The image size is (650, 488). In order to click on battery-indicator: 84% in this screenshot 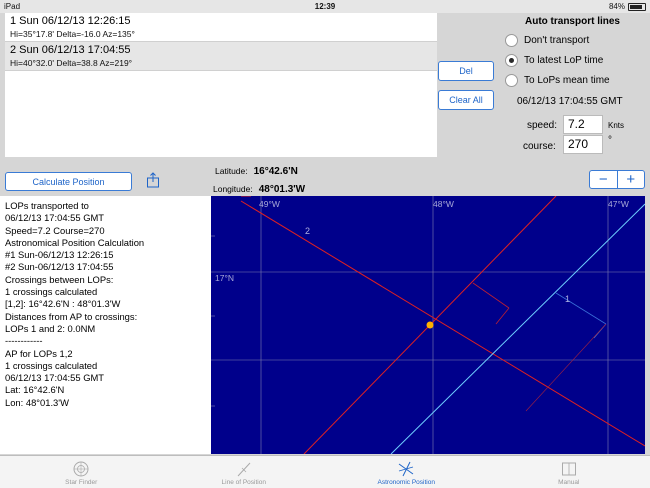, I will do `click(627, 6)`.